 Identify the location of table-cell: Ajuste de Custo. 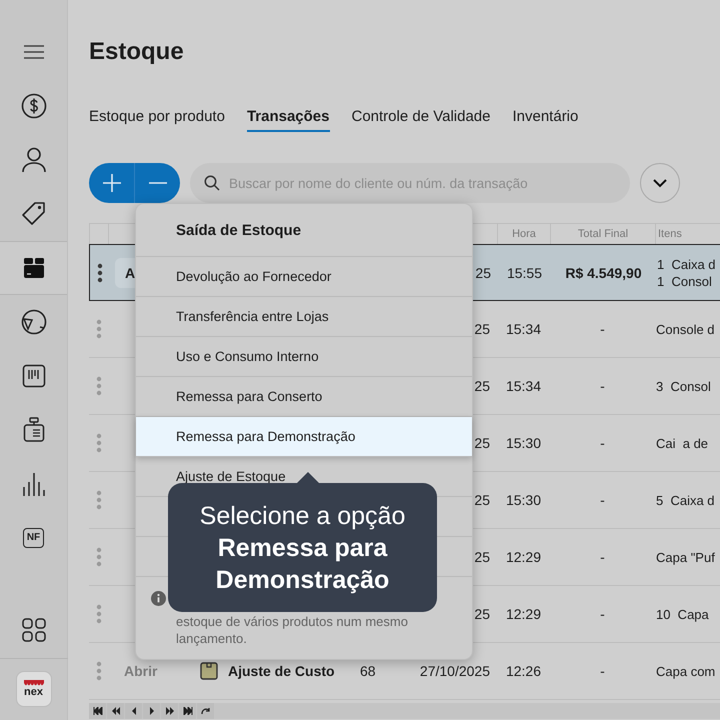
(281, 671).